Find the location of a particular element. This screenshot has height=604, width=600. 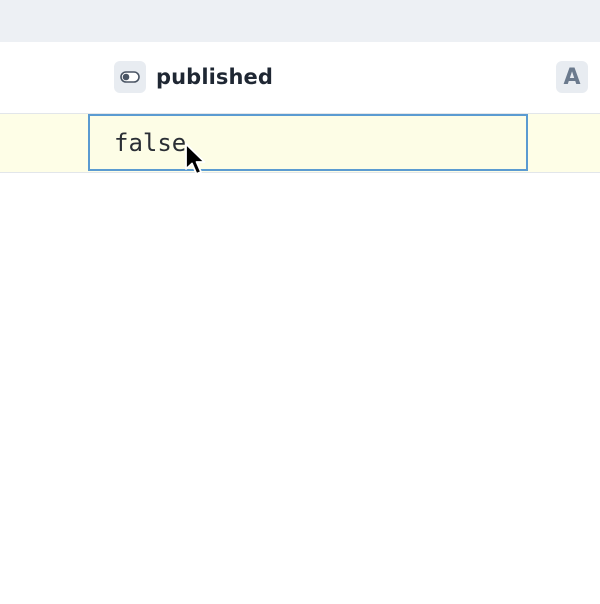

table-header-row: published A is located at coordinates (300, 78).